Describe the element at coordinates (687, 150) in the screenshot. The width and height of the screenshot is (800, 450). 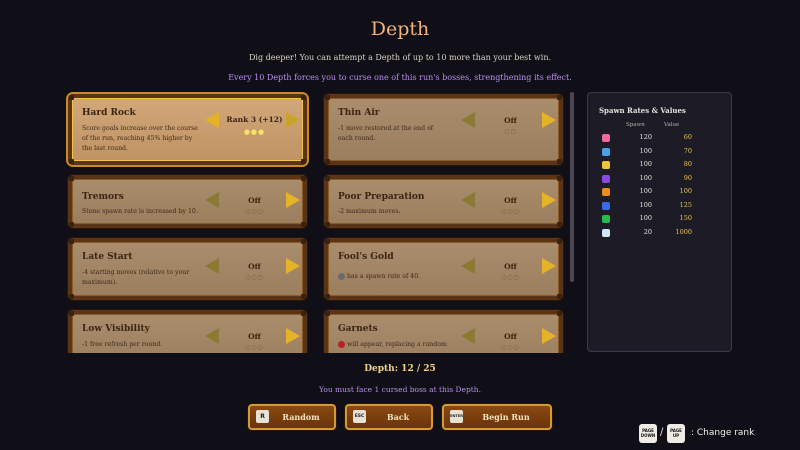
I see `gem-value: 70` at that location.